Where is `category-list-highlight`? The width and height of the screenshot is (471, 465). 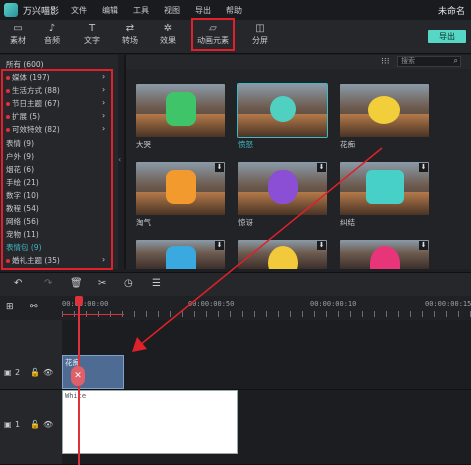
category-list-highlight is located at coordinates (57, 169).